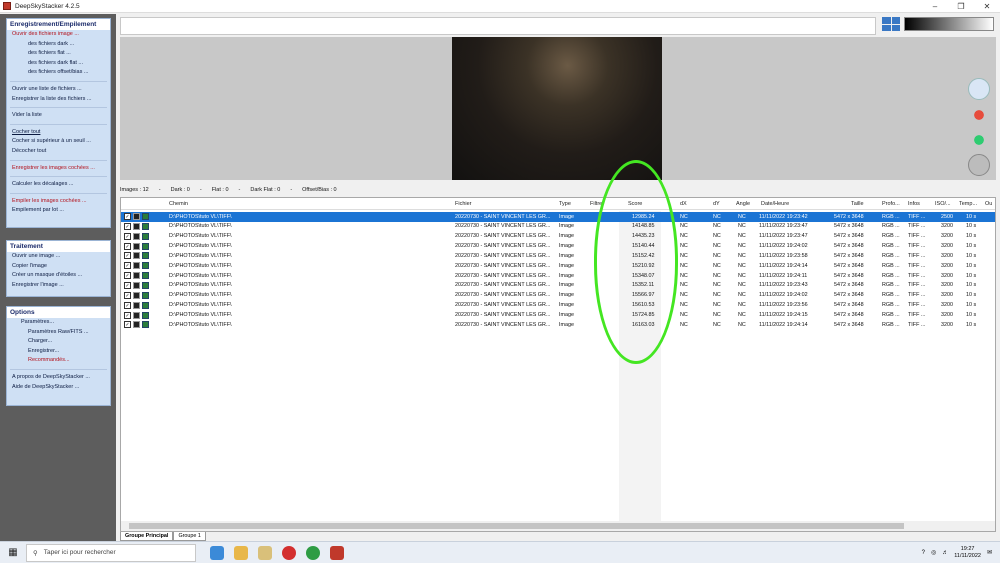 Image resolution: width=1000 pixels, height=563 pixels. What do you see at coordinates (566, 236) in the screenshot?
I see `cell-type: Image` at bounding box center [566, 236].